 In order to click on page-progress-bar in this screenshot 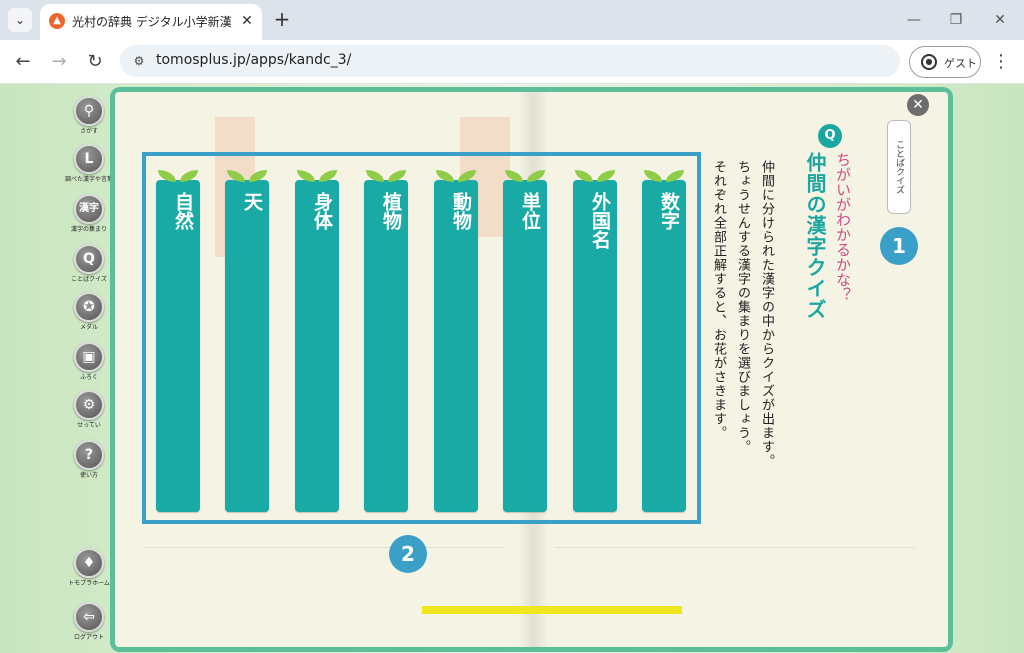, I will do `click(552, 610)`.